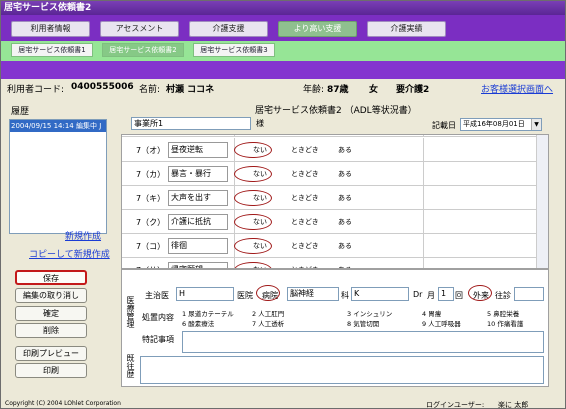 Image resolution: width=566 pixels, height=409 pixels. I want to click on treatment-5: 5 鼻腔栄養, so click(503, 314).